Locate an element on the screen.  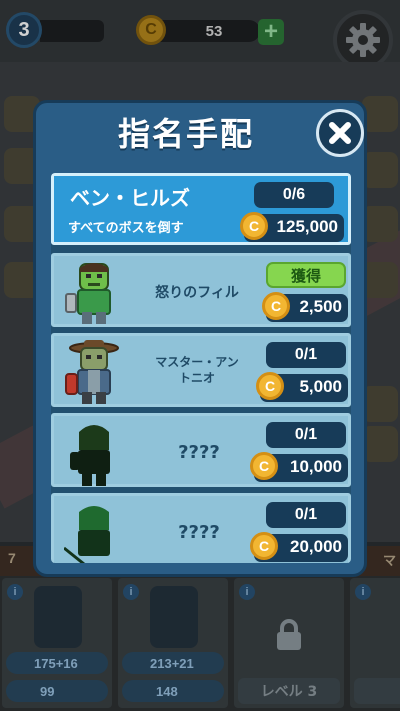
boss-subtitle: すべてのボスを倒す is located at coordinates (126, 228).